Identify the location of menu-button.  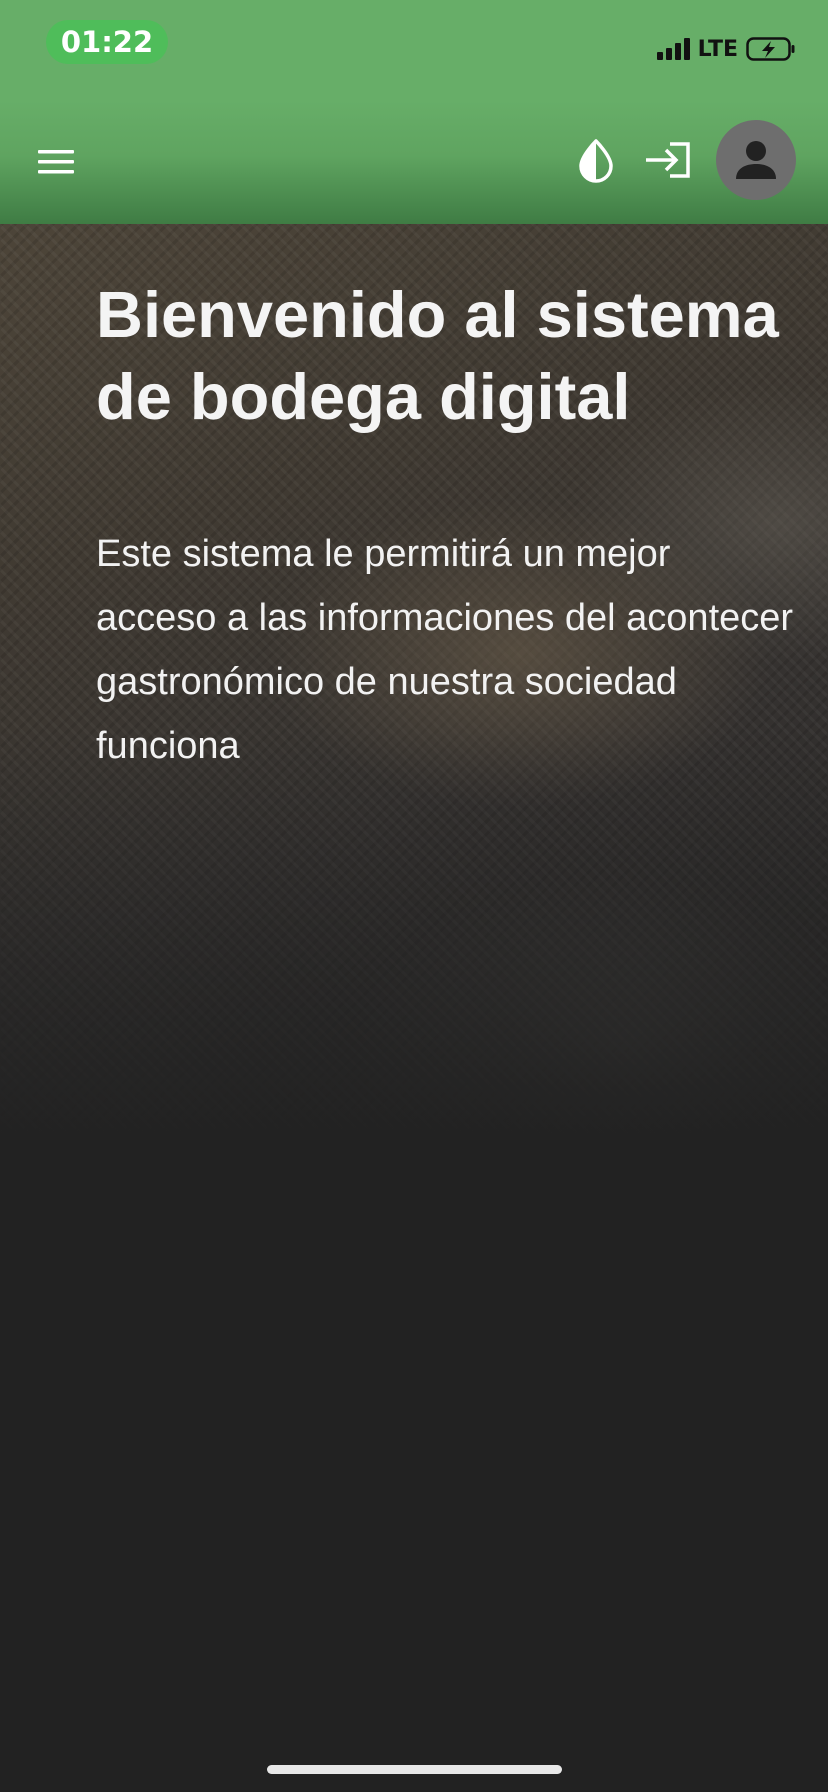
(56, 162).